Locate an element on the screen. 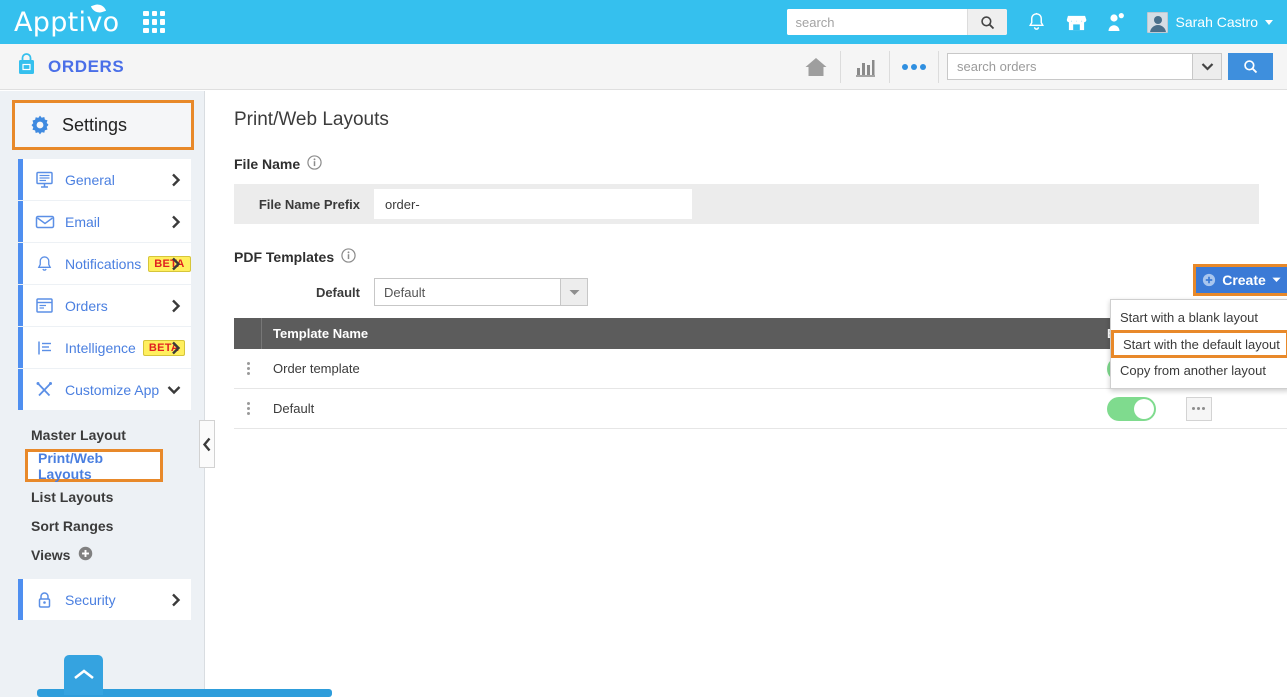  sidebar-subitem-label: Views is located at coordinates (51, 554).